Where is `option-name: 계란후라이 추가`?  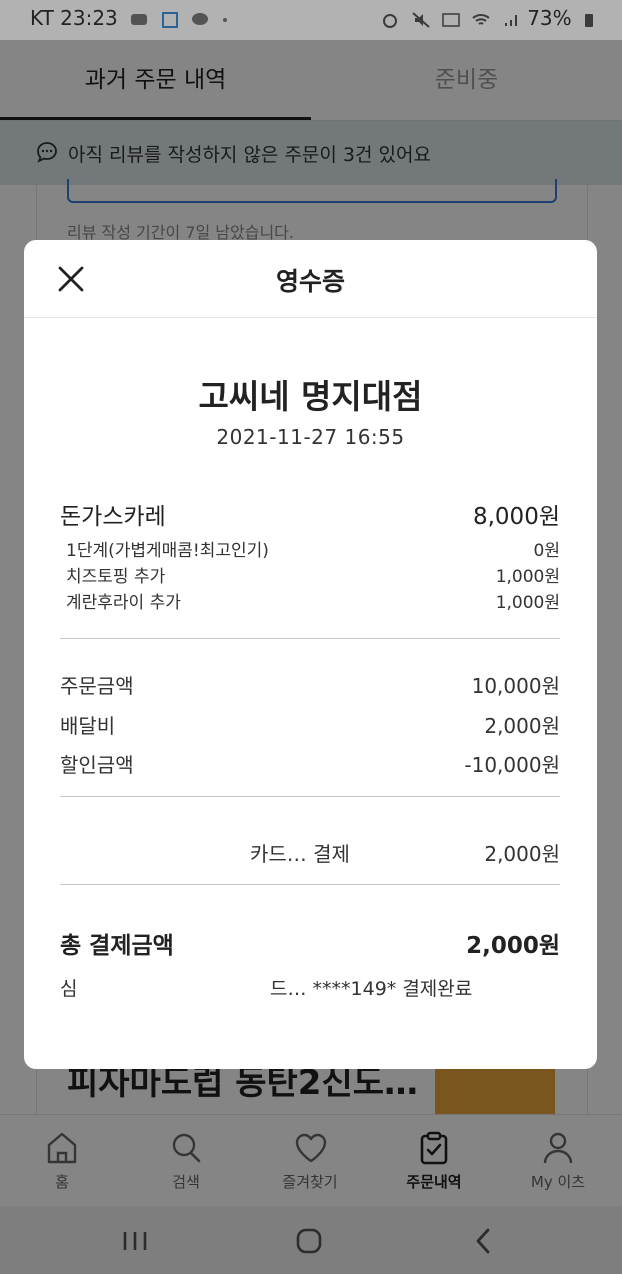
option-name: 계란후라이 추가 is located at coordinates (123, 603).